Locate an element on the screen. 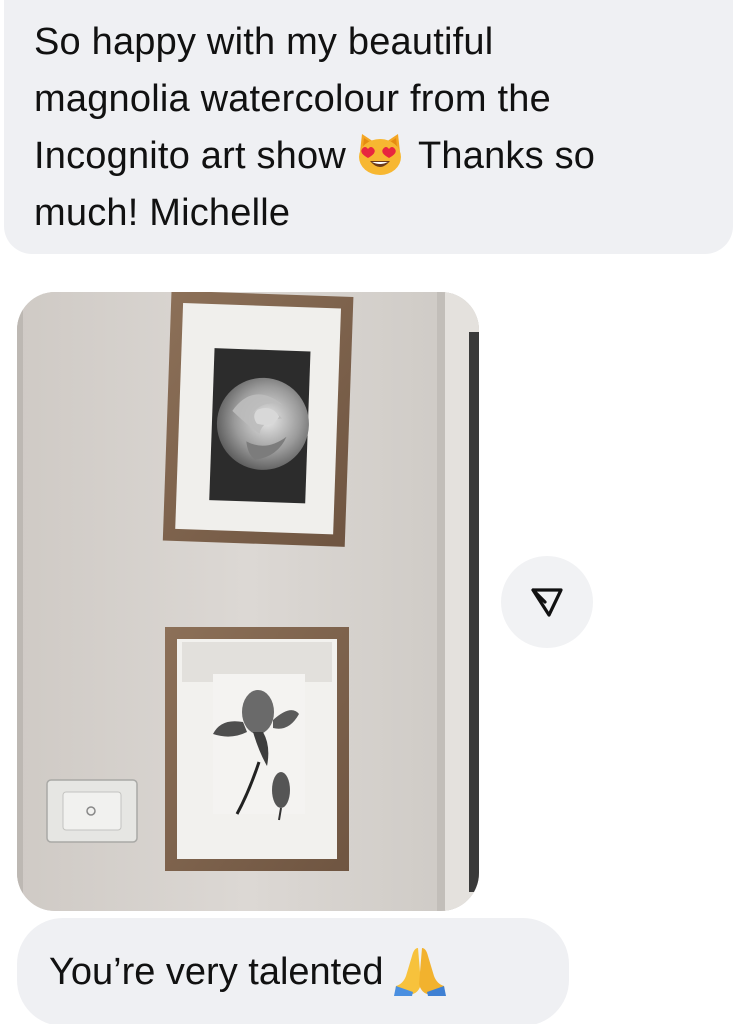 This screenshot has height=1024, width=733. message-line-2: magnolia watercolour from the is located at coordinates (292, 99).